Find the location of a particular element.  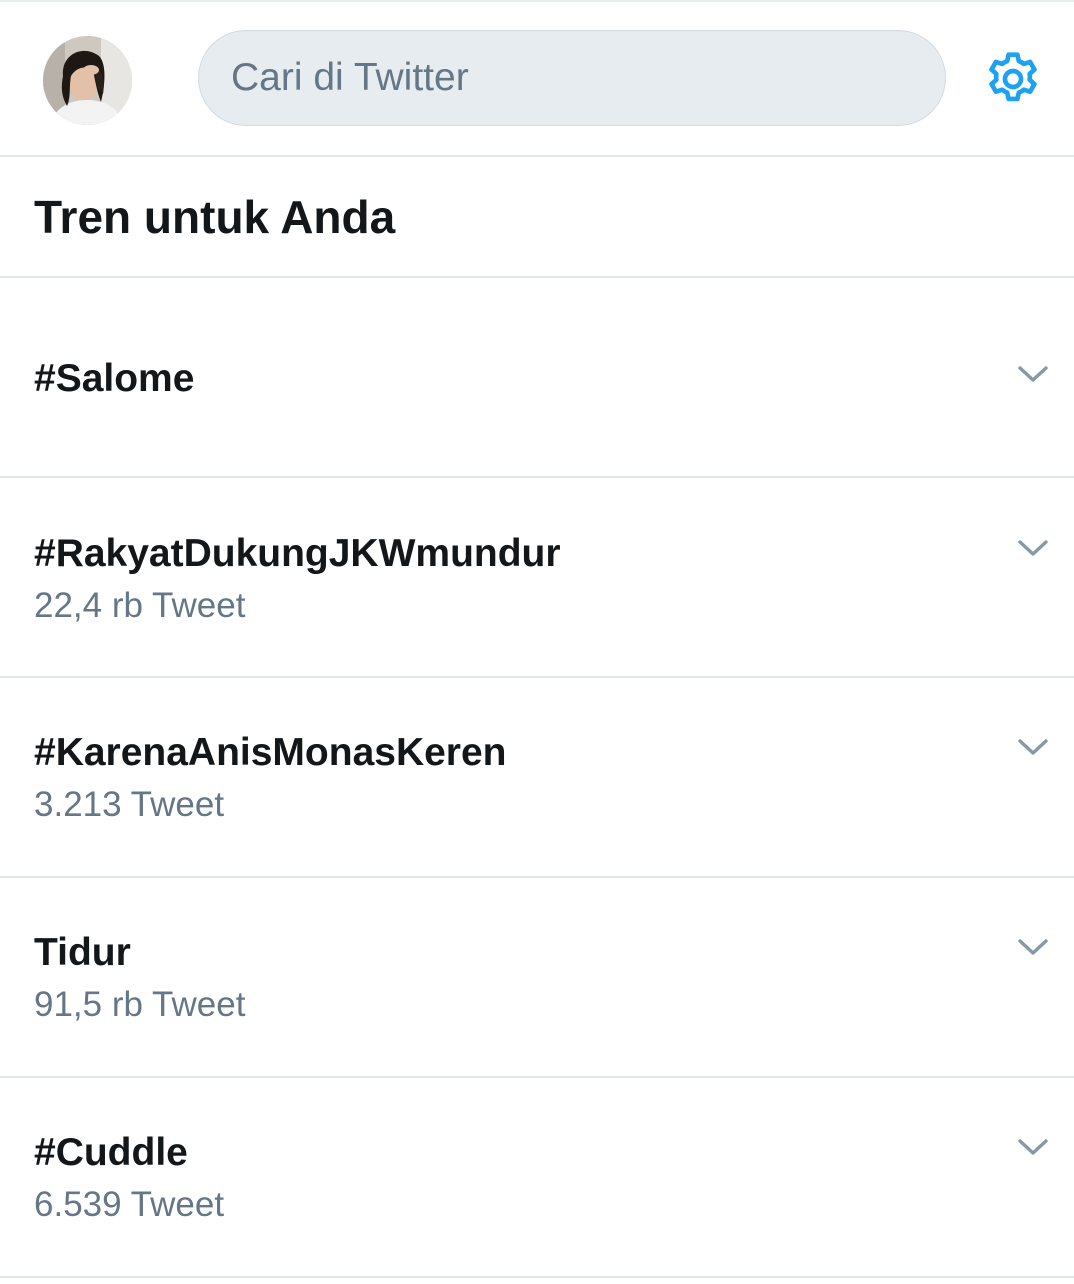

trend-tweet-count: 22,4 rb Tweet is located at coordinates (140, 605).